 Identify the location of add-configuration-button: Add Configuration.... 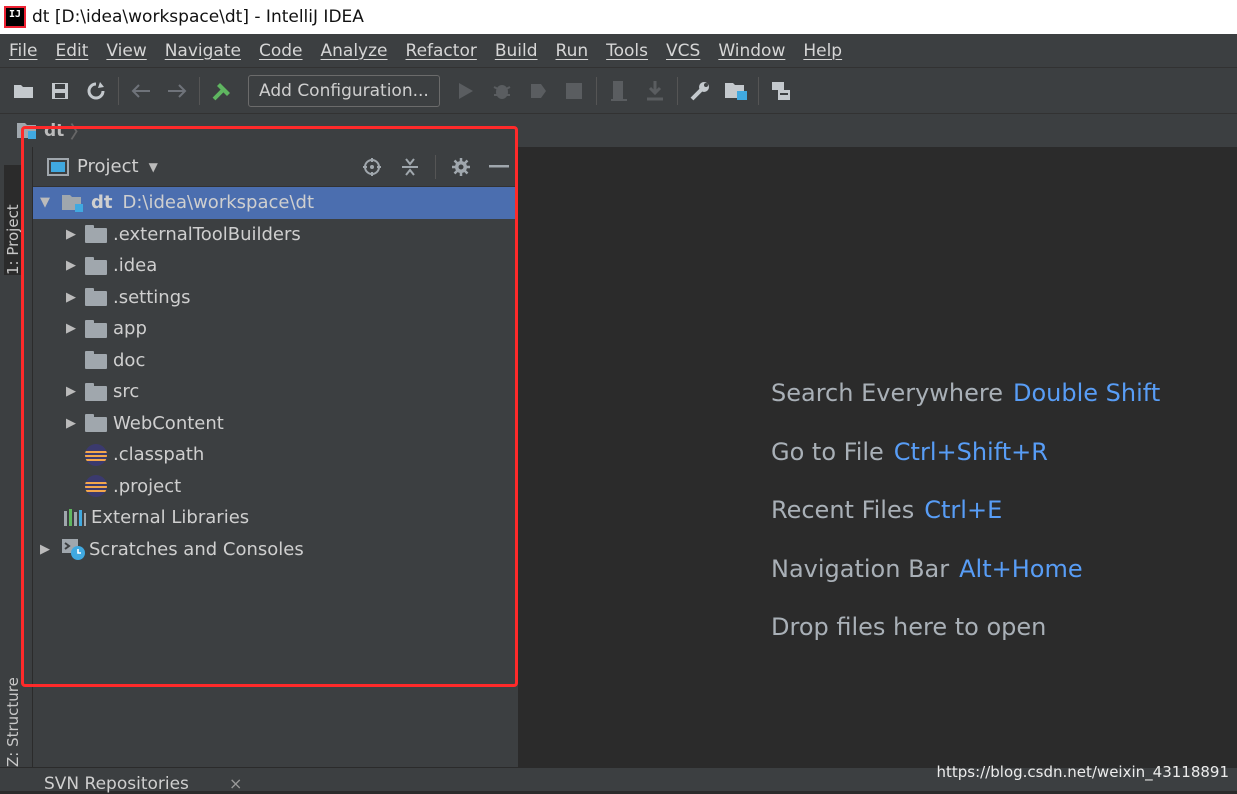
(344, 90).